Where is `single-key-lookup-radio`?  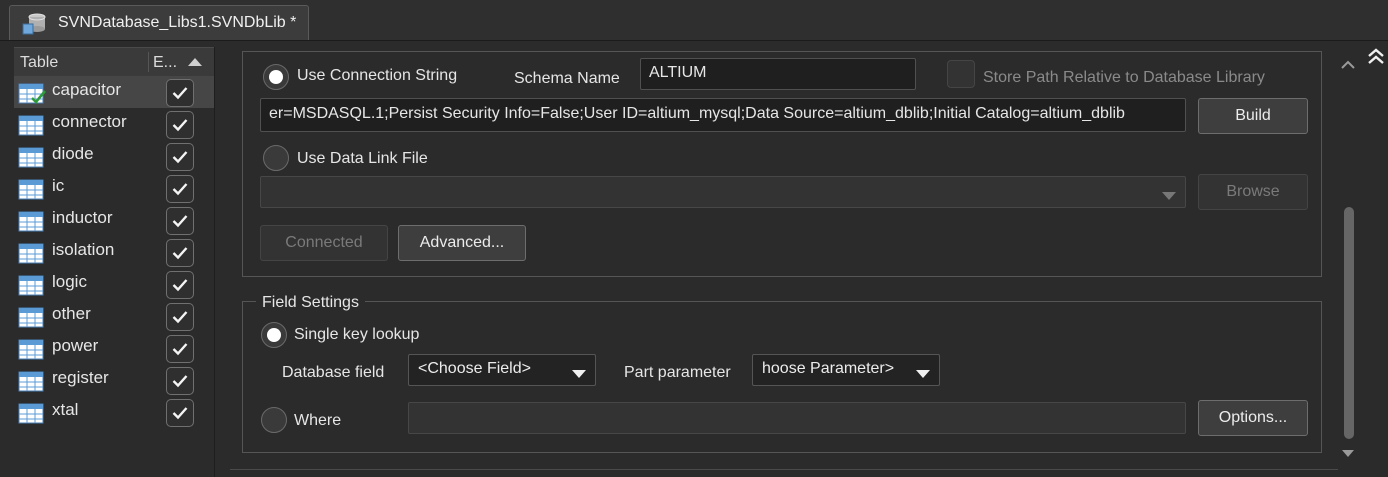
single-key-lookup-radio is located at coordinates (274, 335).